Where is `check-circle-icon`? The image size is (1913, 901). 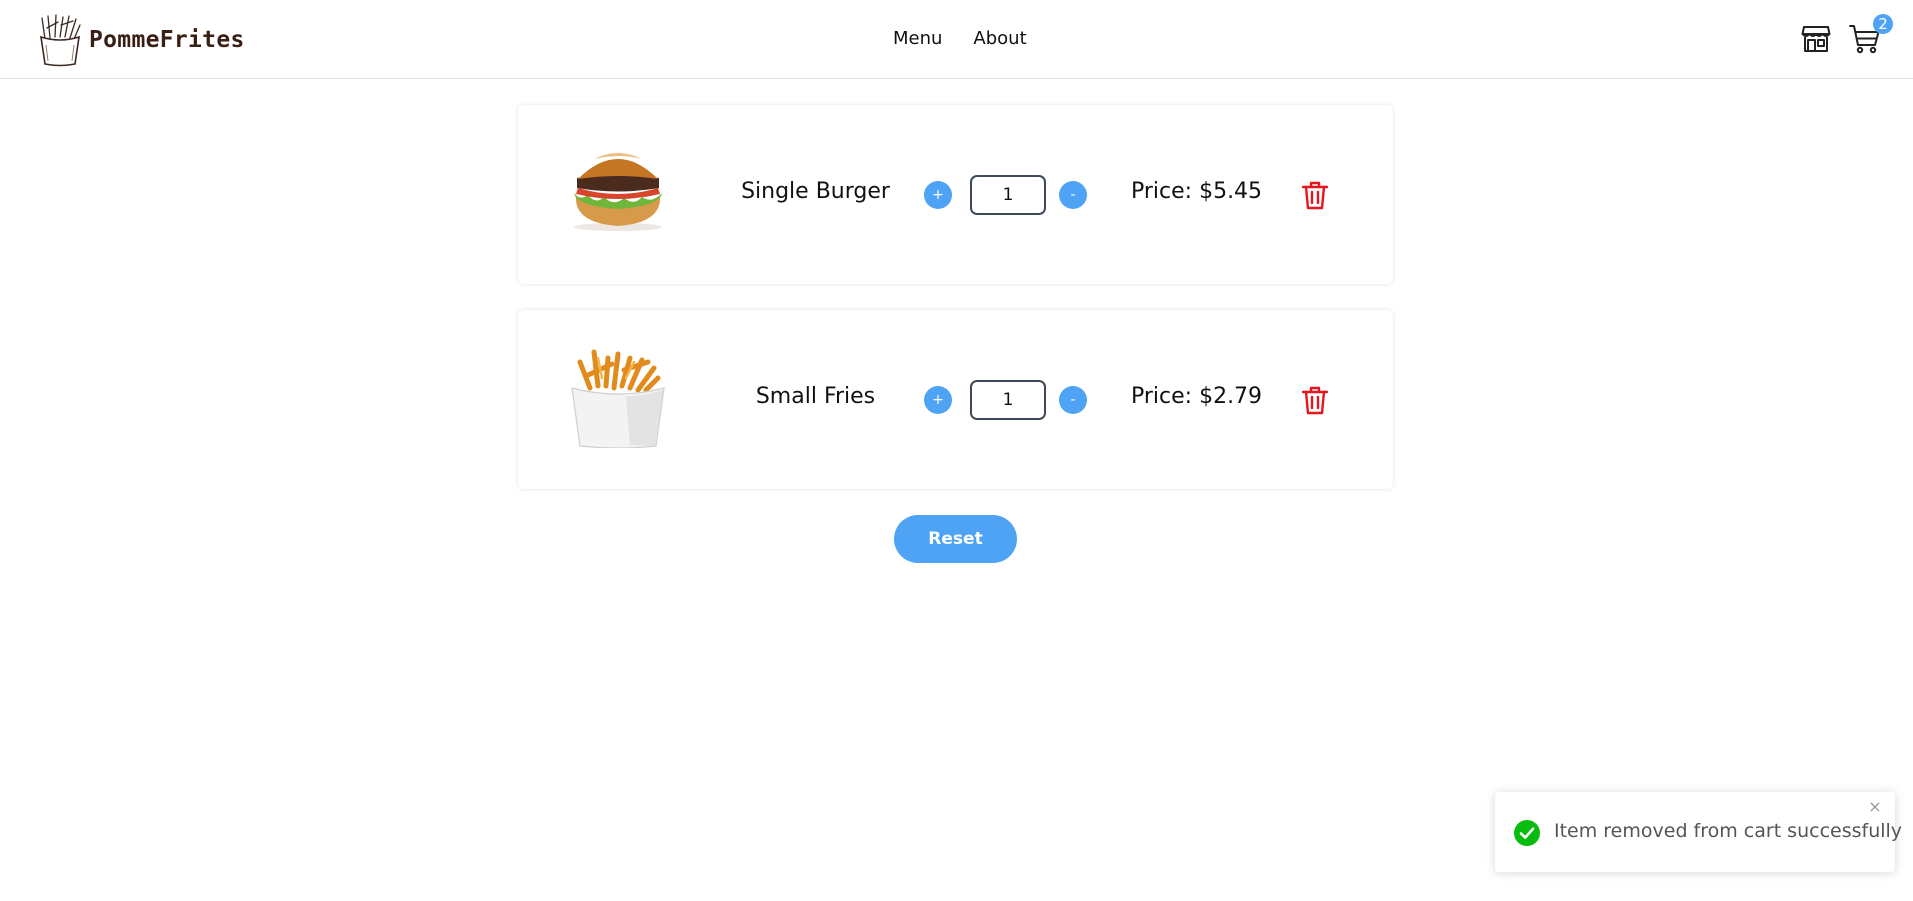 check-circle-icon is located at coordinates (1527, 833).